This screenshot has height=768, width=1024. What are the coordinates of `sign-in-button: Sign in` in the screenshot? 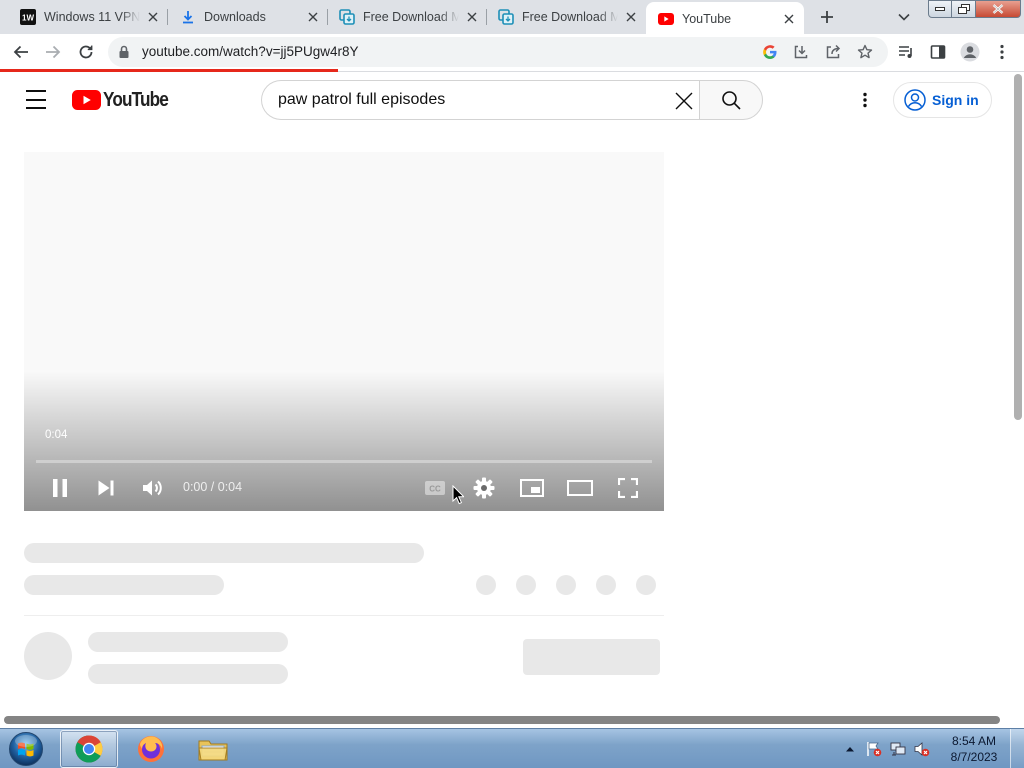 It's located at (942, 100).